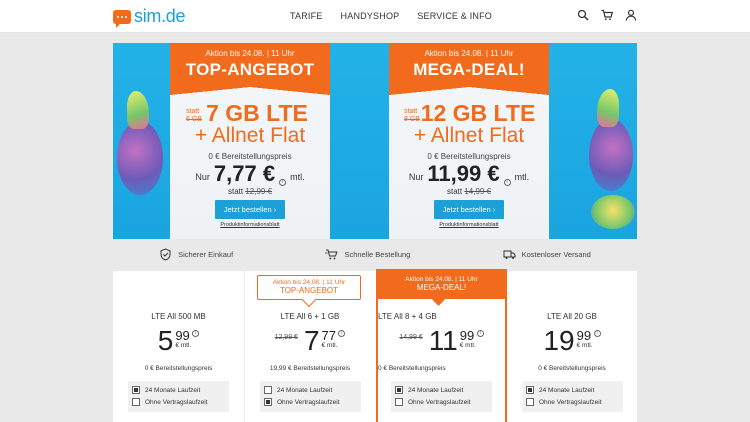 The image size is (750, 422). I want to click on offer-header: Aktion bis 24.08. | 11 Uhr MEGA-DEAL!, so click(469, 69).